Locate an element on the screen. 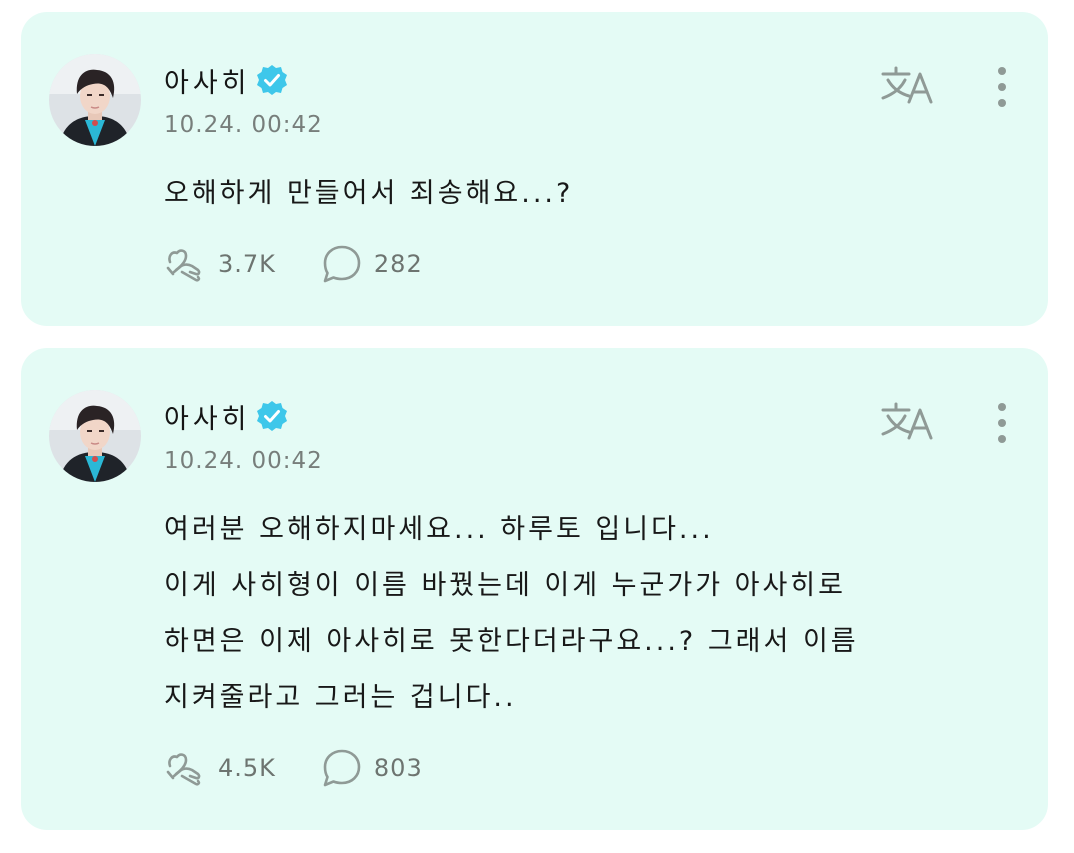 The image size is (1074, 853). like-count: 4.5K is located at coordinates (247, 768).